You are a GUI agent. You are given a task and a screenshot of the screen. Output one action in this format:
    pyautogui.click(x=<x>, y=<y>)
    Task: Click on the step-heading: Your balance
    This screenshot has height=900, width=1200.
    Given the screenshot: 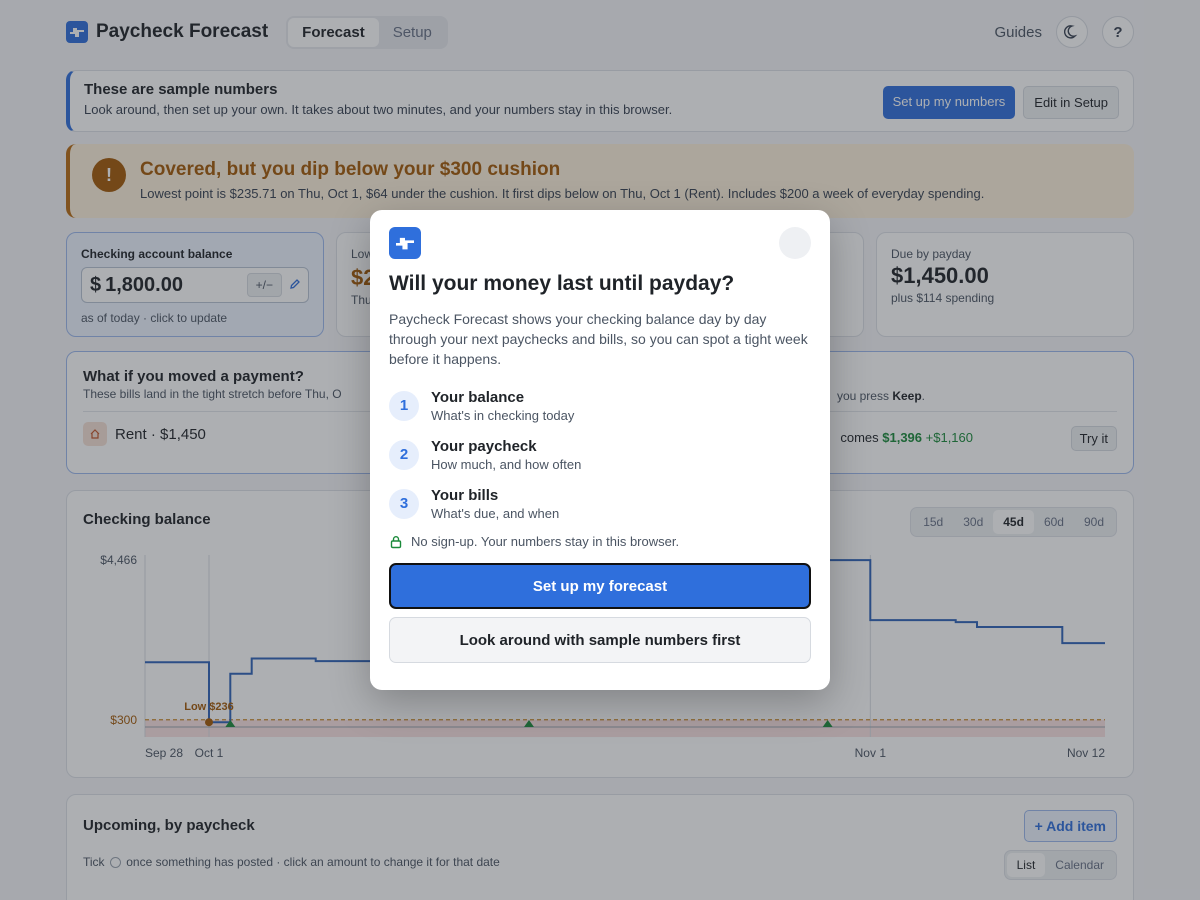 What is the action you would take?
    pyautogui.click(x=478, y=397)
    